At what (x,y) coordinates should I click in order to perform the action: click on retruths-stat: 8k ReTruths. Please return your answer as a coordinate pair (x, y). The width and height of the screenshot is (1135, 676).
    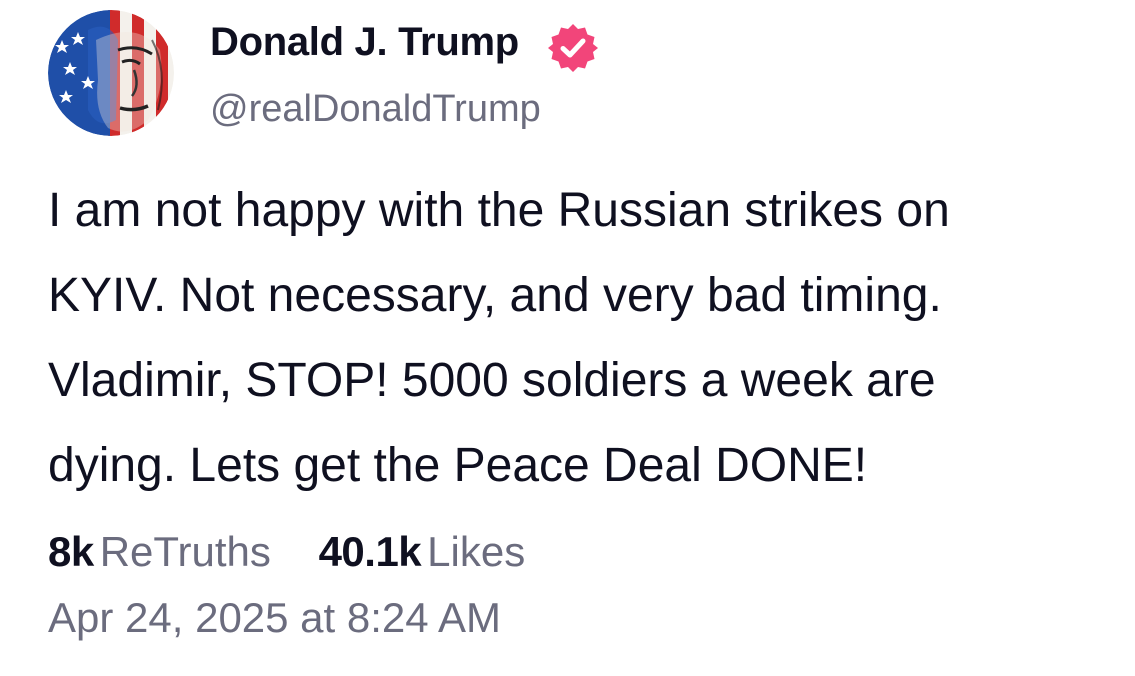
    Looking at the image, I should click on (159, 552).